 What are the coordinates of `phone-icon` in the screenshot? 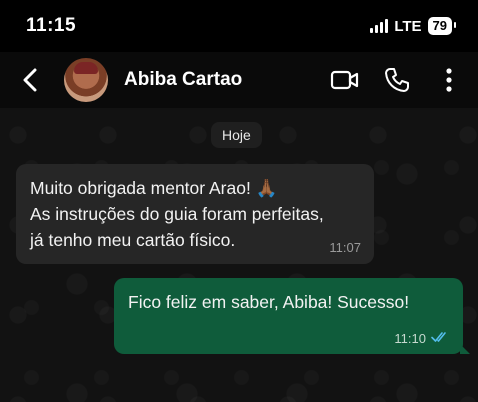 It's located at (397, 80).